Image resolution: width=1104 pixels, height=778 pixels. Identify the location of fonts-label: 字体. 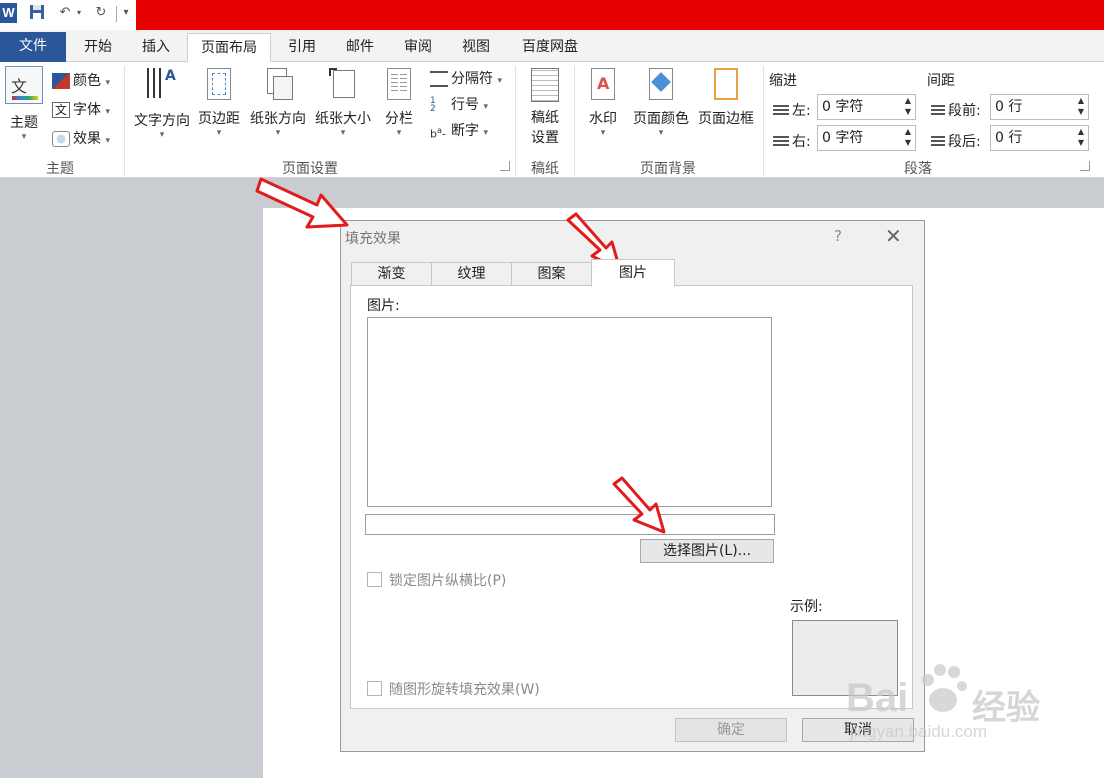
(87, 110).